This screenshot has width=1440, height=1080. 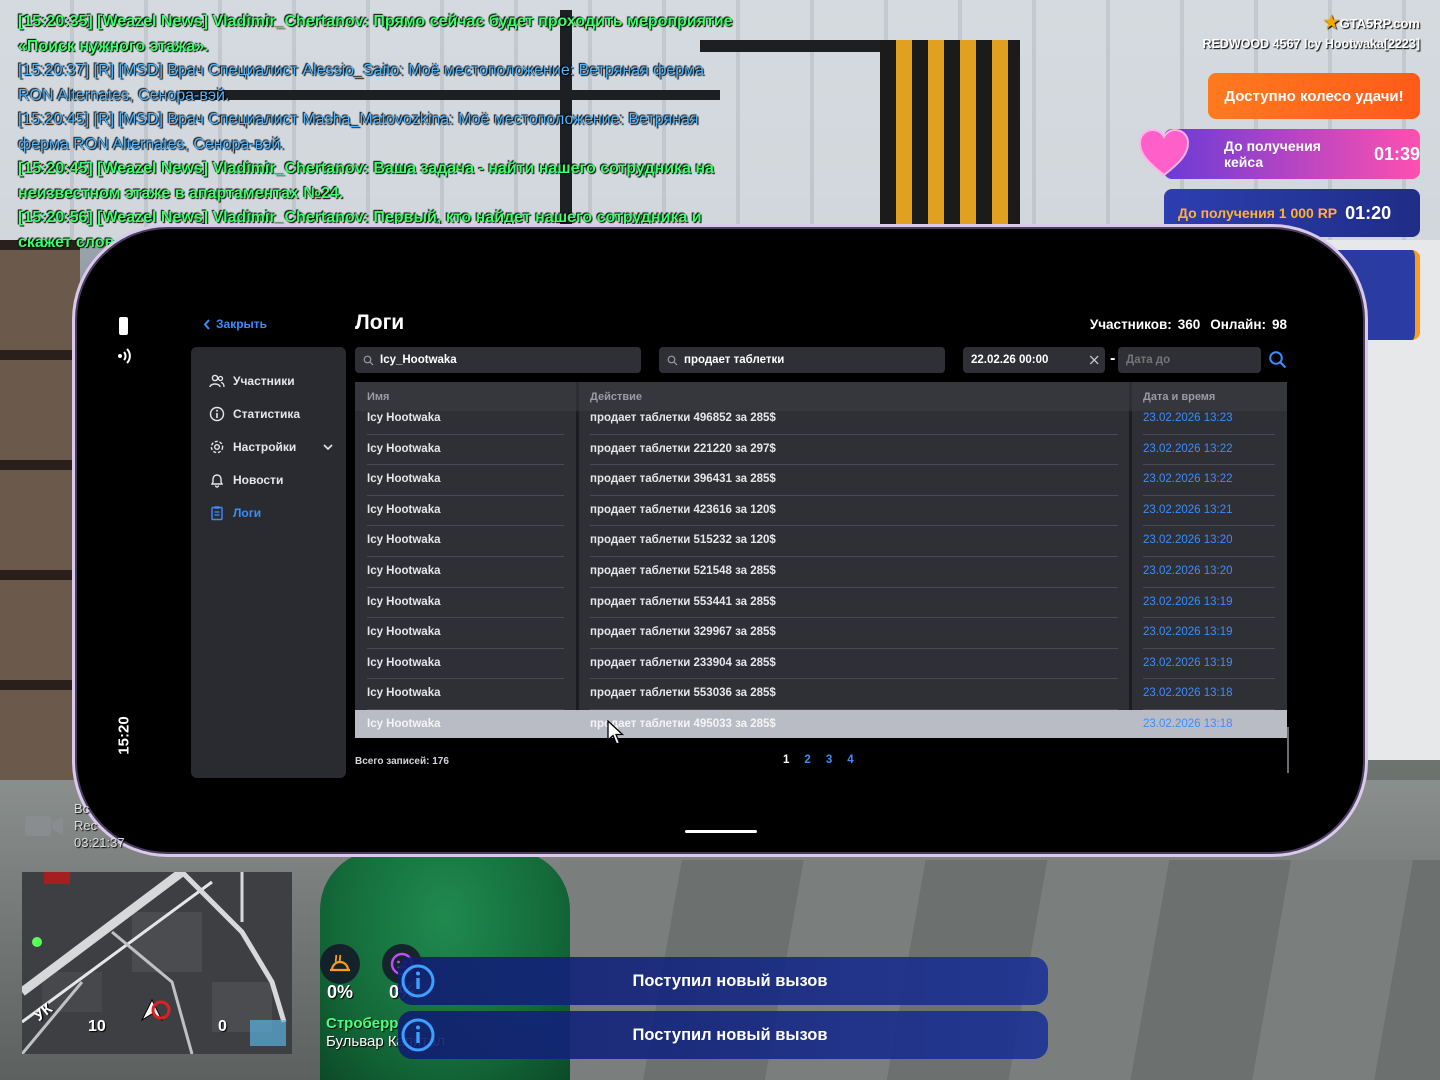 What do you see at coordinates (99, 842) in the screenshot?
I see `rec-time: 03:21:37` at bounding box center [99, 842].